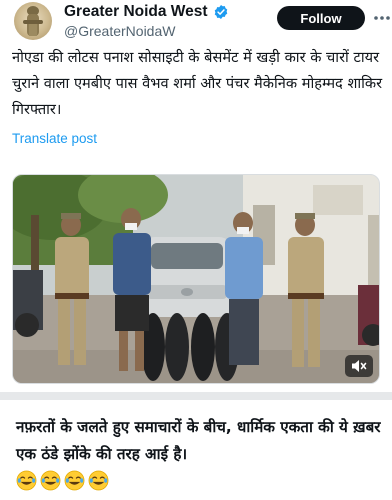 This screenshot has width=392, height=500. What do you see at coordinates (62, 480) in the screenshot?
I see `emoji-row` at bounding box center [62, 480].